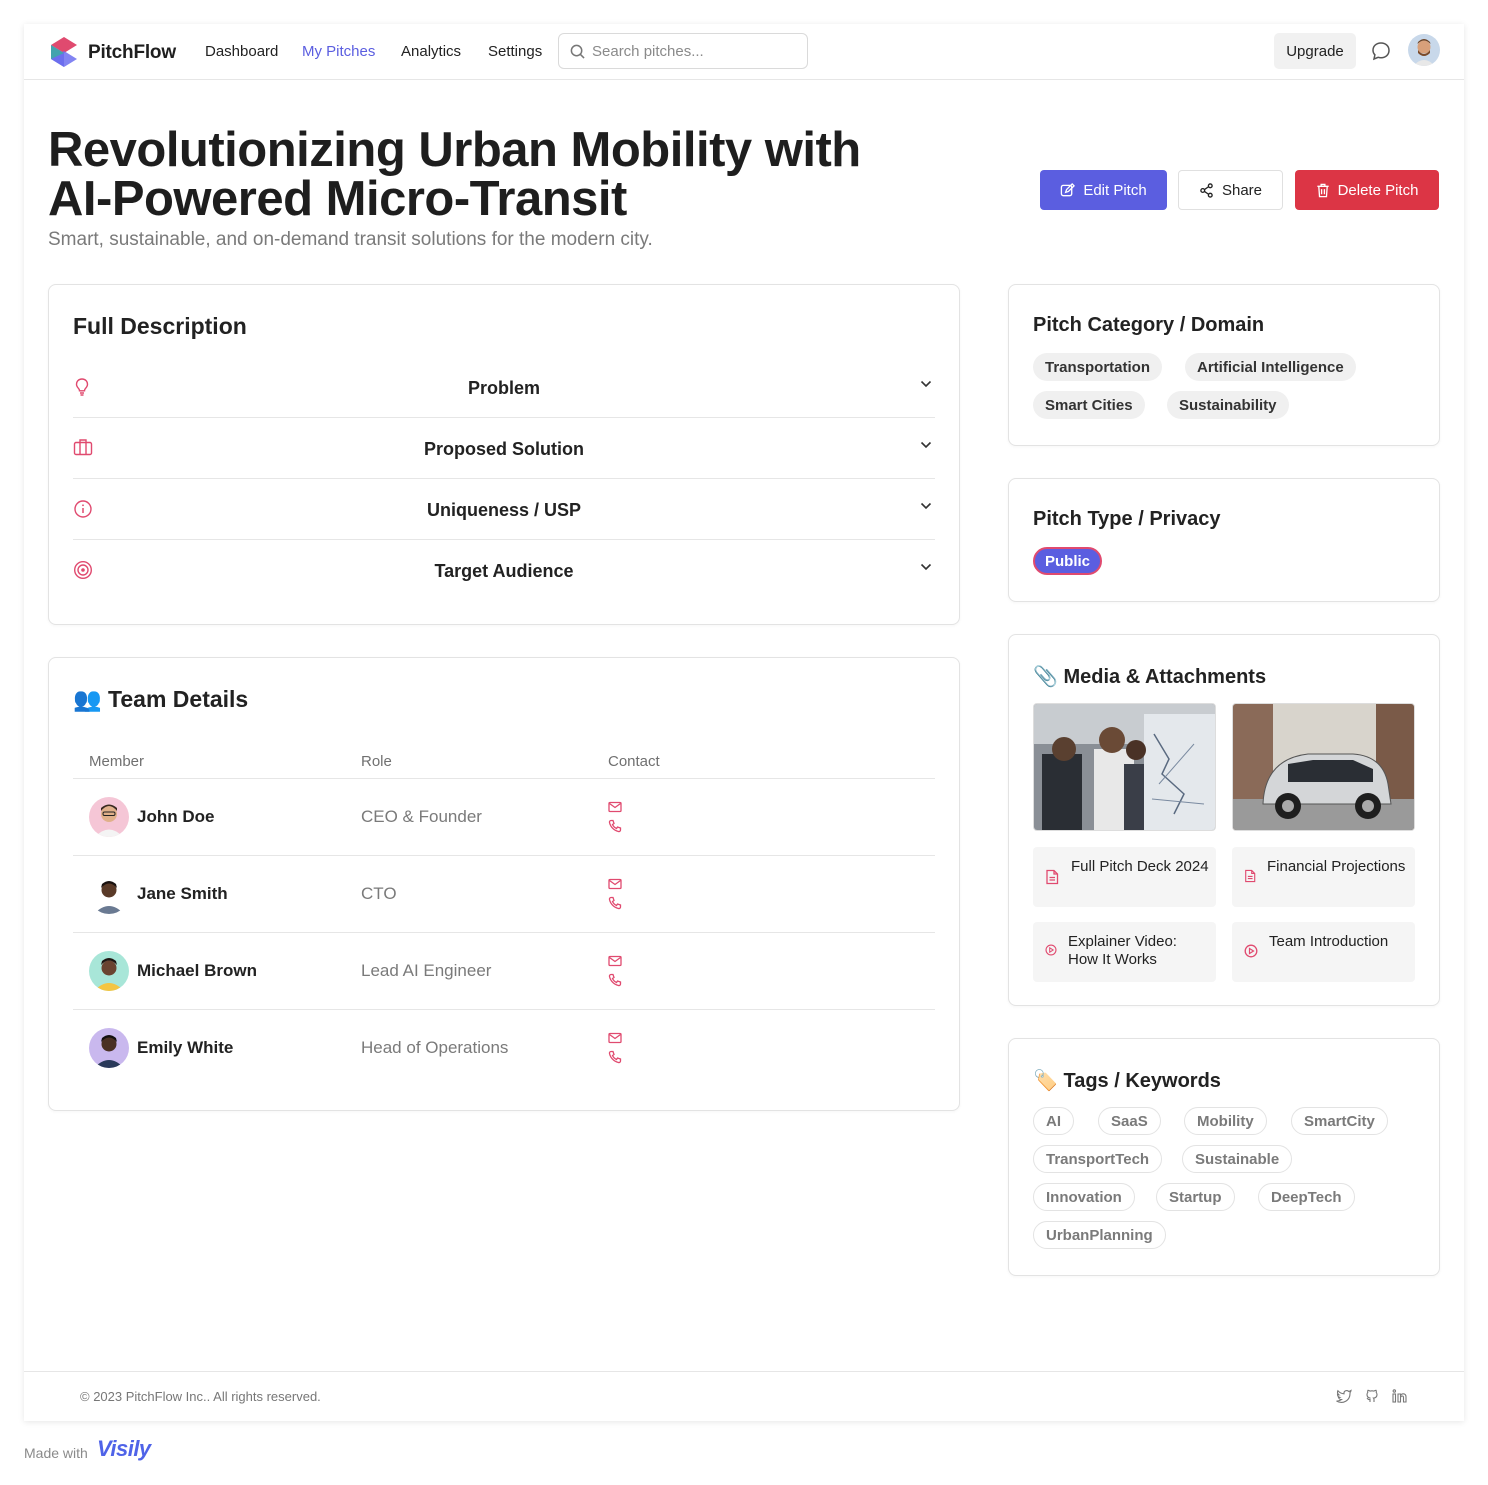 The image size is (1488, 1485). Describe the element at coordinates (1225, 1121) in the screenshot. I see `tag-chip: Mobility` at that location.